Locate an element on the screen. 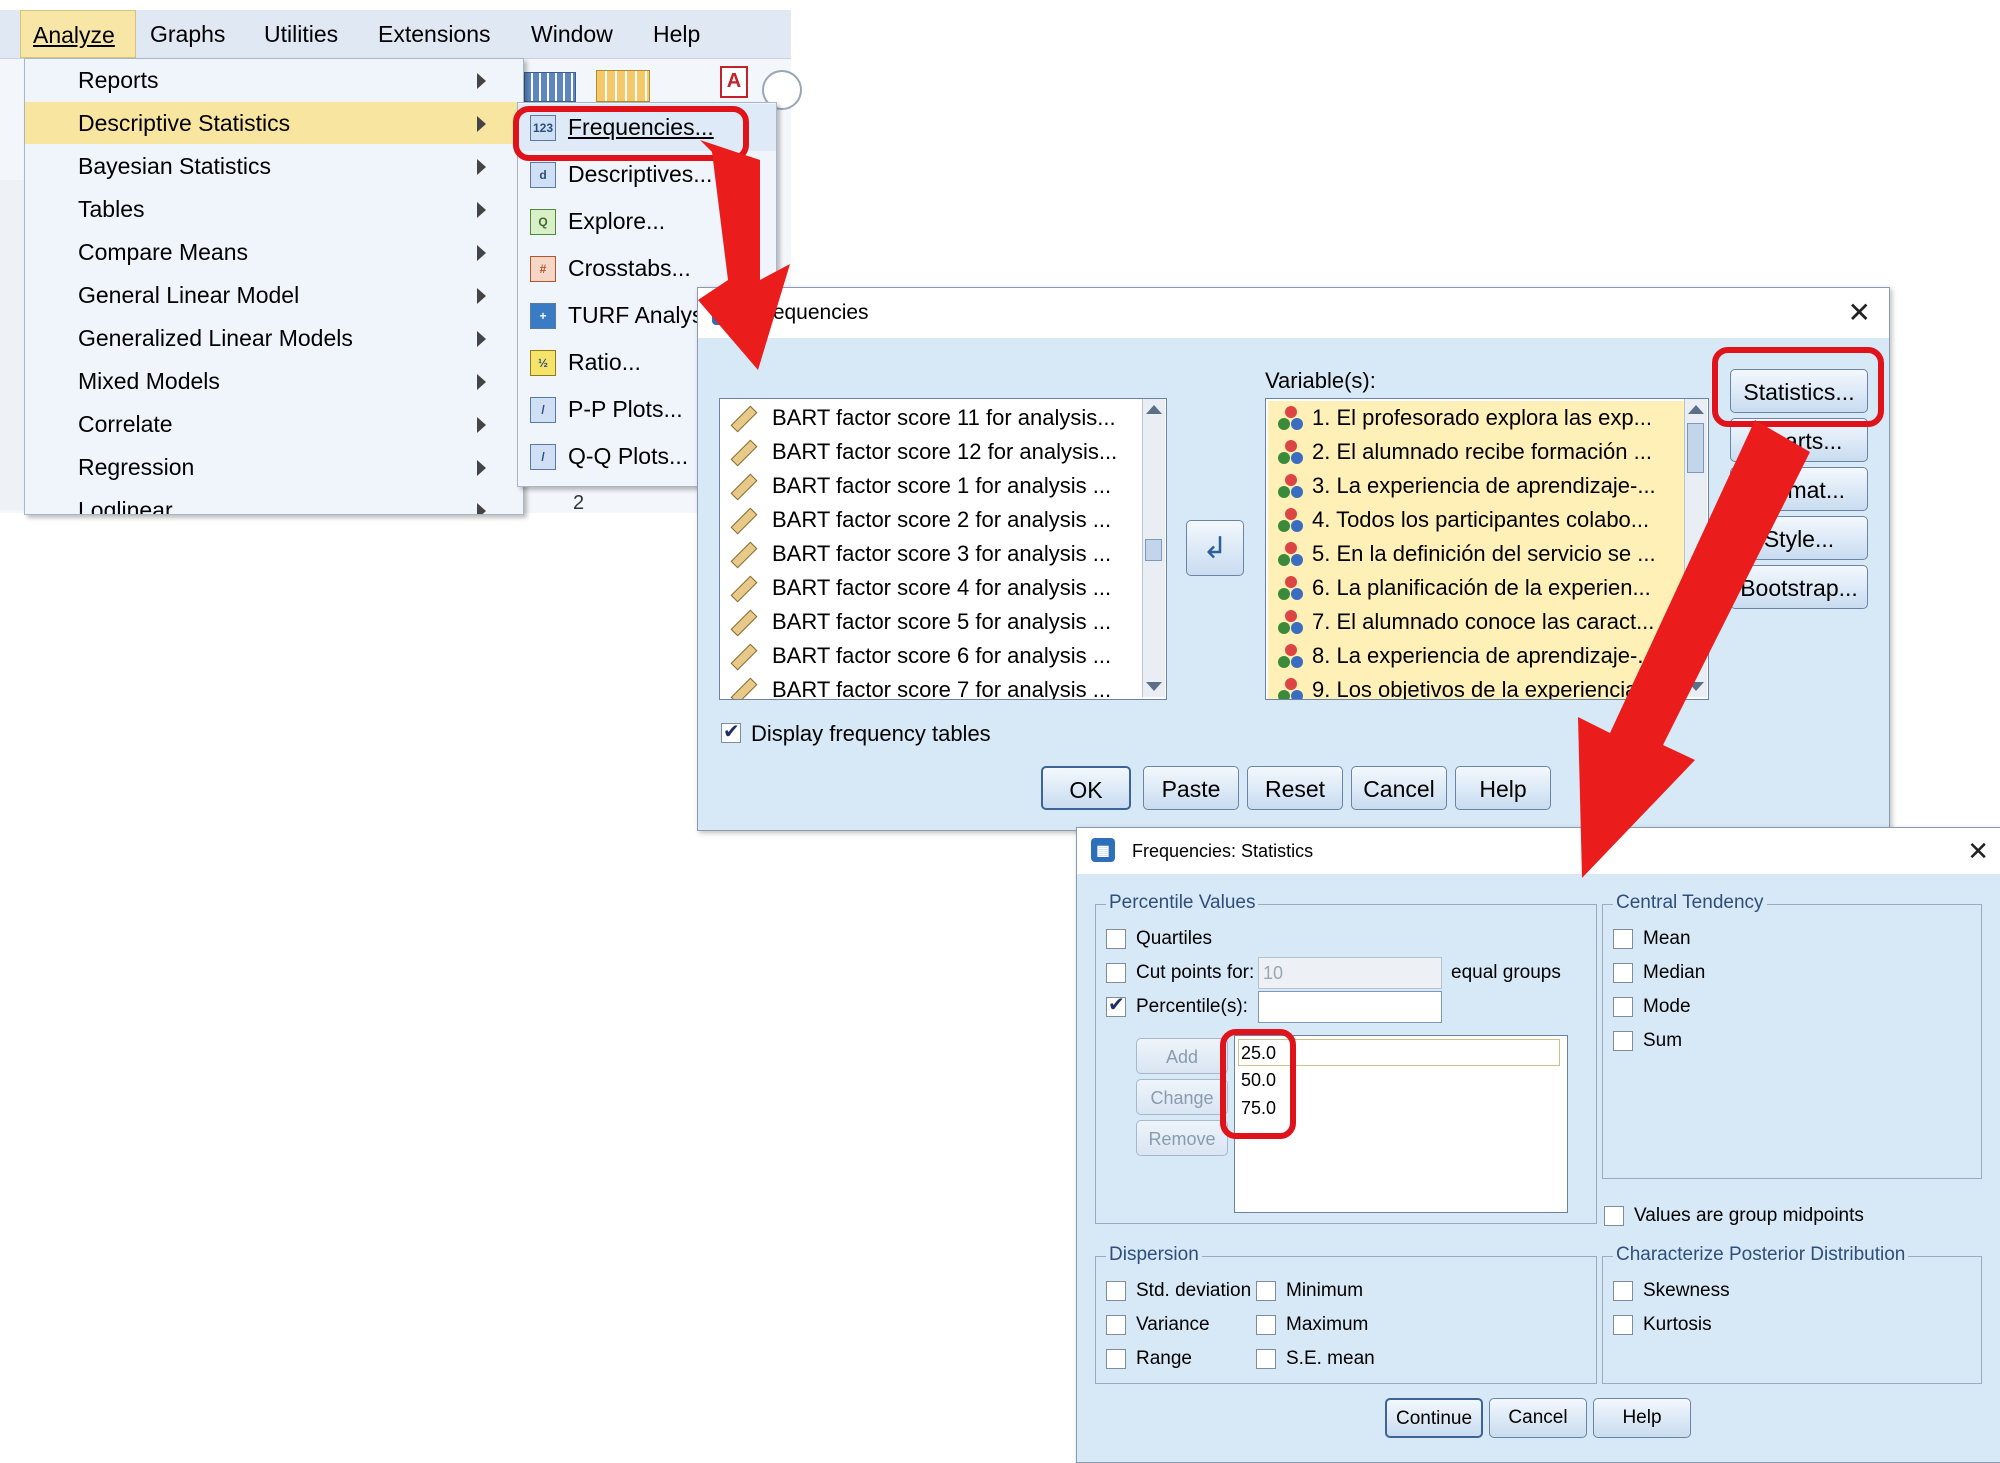 The height and width of the screenshot is (1463, 2000). arrow-to-frequencies-dialog is located at coordinates (744, 255).